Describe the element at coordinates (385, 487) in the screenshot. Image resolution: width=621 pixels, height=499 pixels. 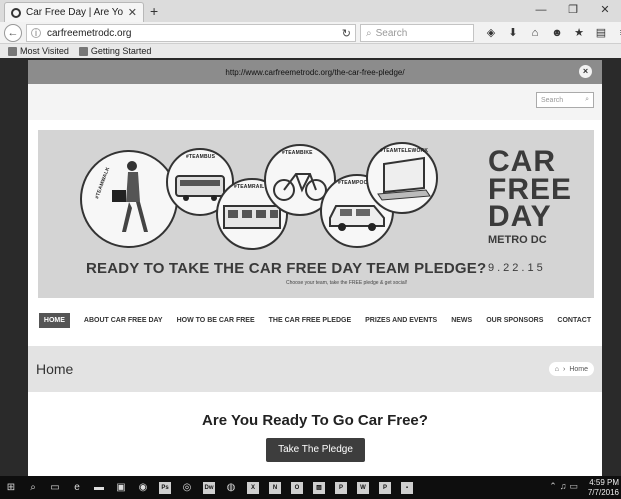
I see `powerpoint-icon: P` at that location.